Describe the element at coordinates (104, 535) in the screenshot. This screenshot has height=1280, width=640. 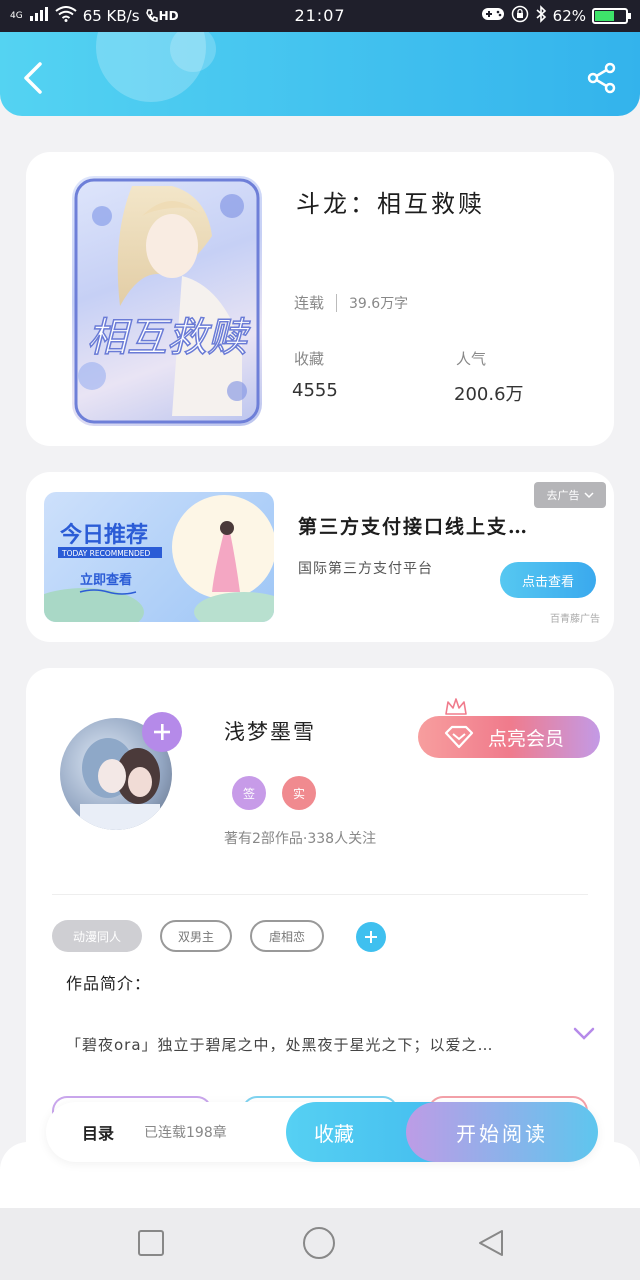
I see `ad-image-title: 今日推荐` at that location.